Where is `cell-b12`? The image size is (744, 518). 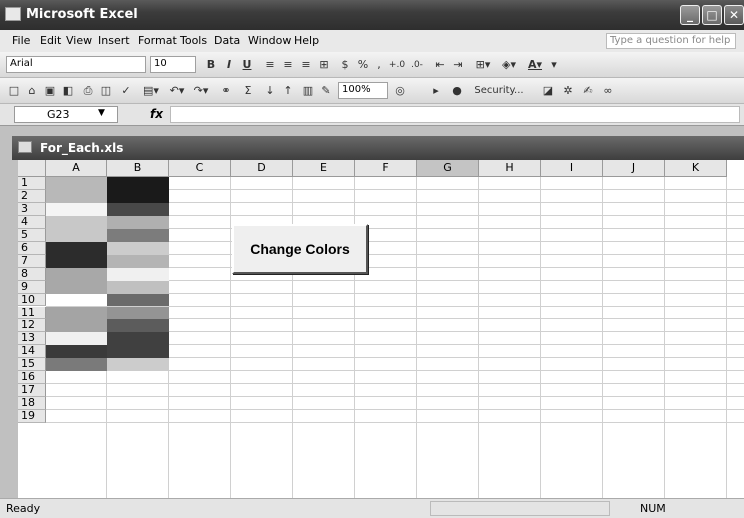
cell-b12 is located at coordinates (138, 326).